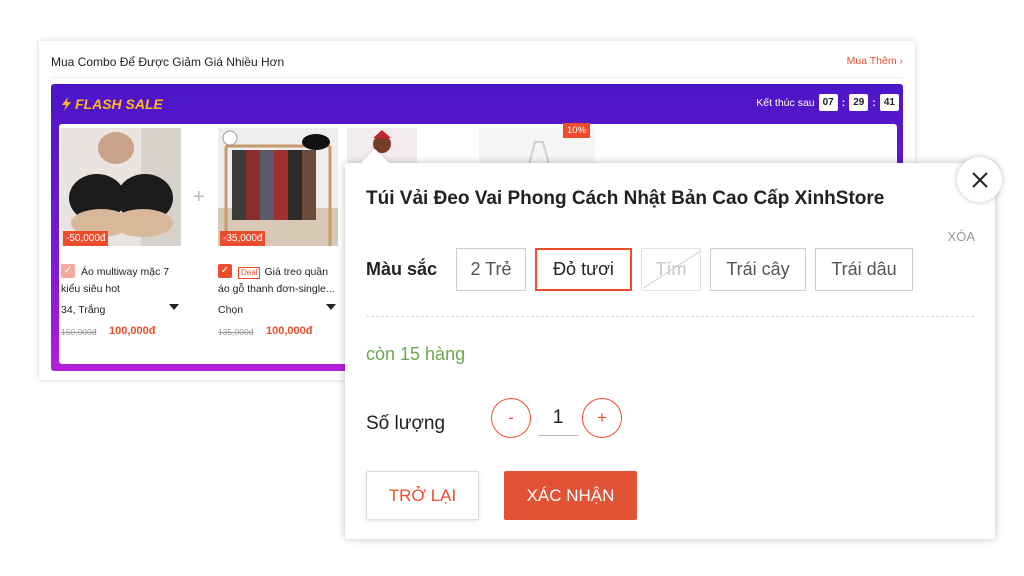  Describe the element at coordinates (278, 187) in the screenshot. I see `product-image: -35,000đ` at that location.